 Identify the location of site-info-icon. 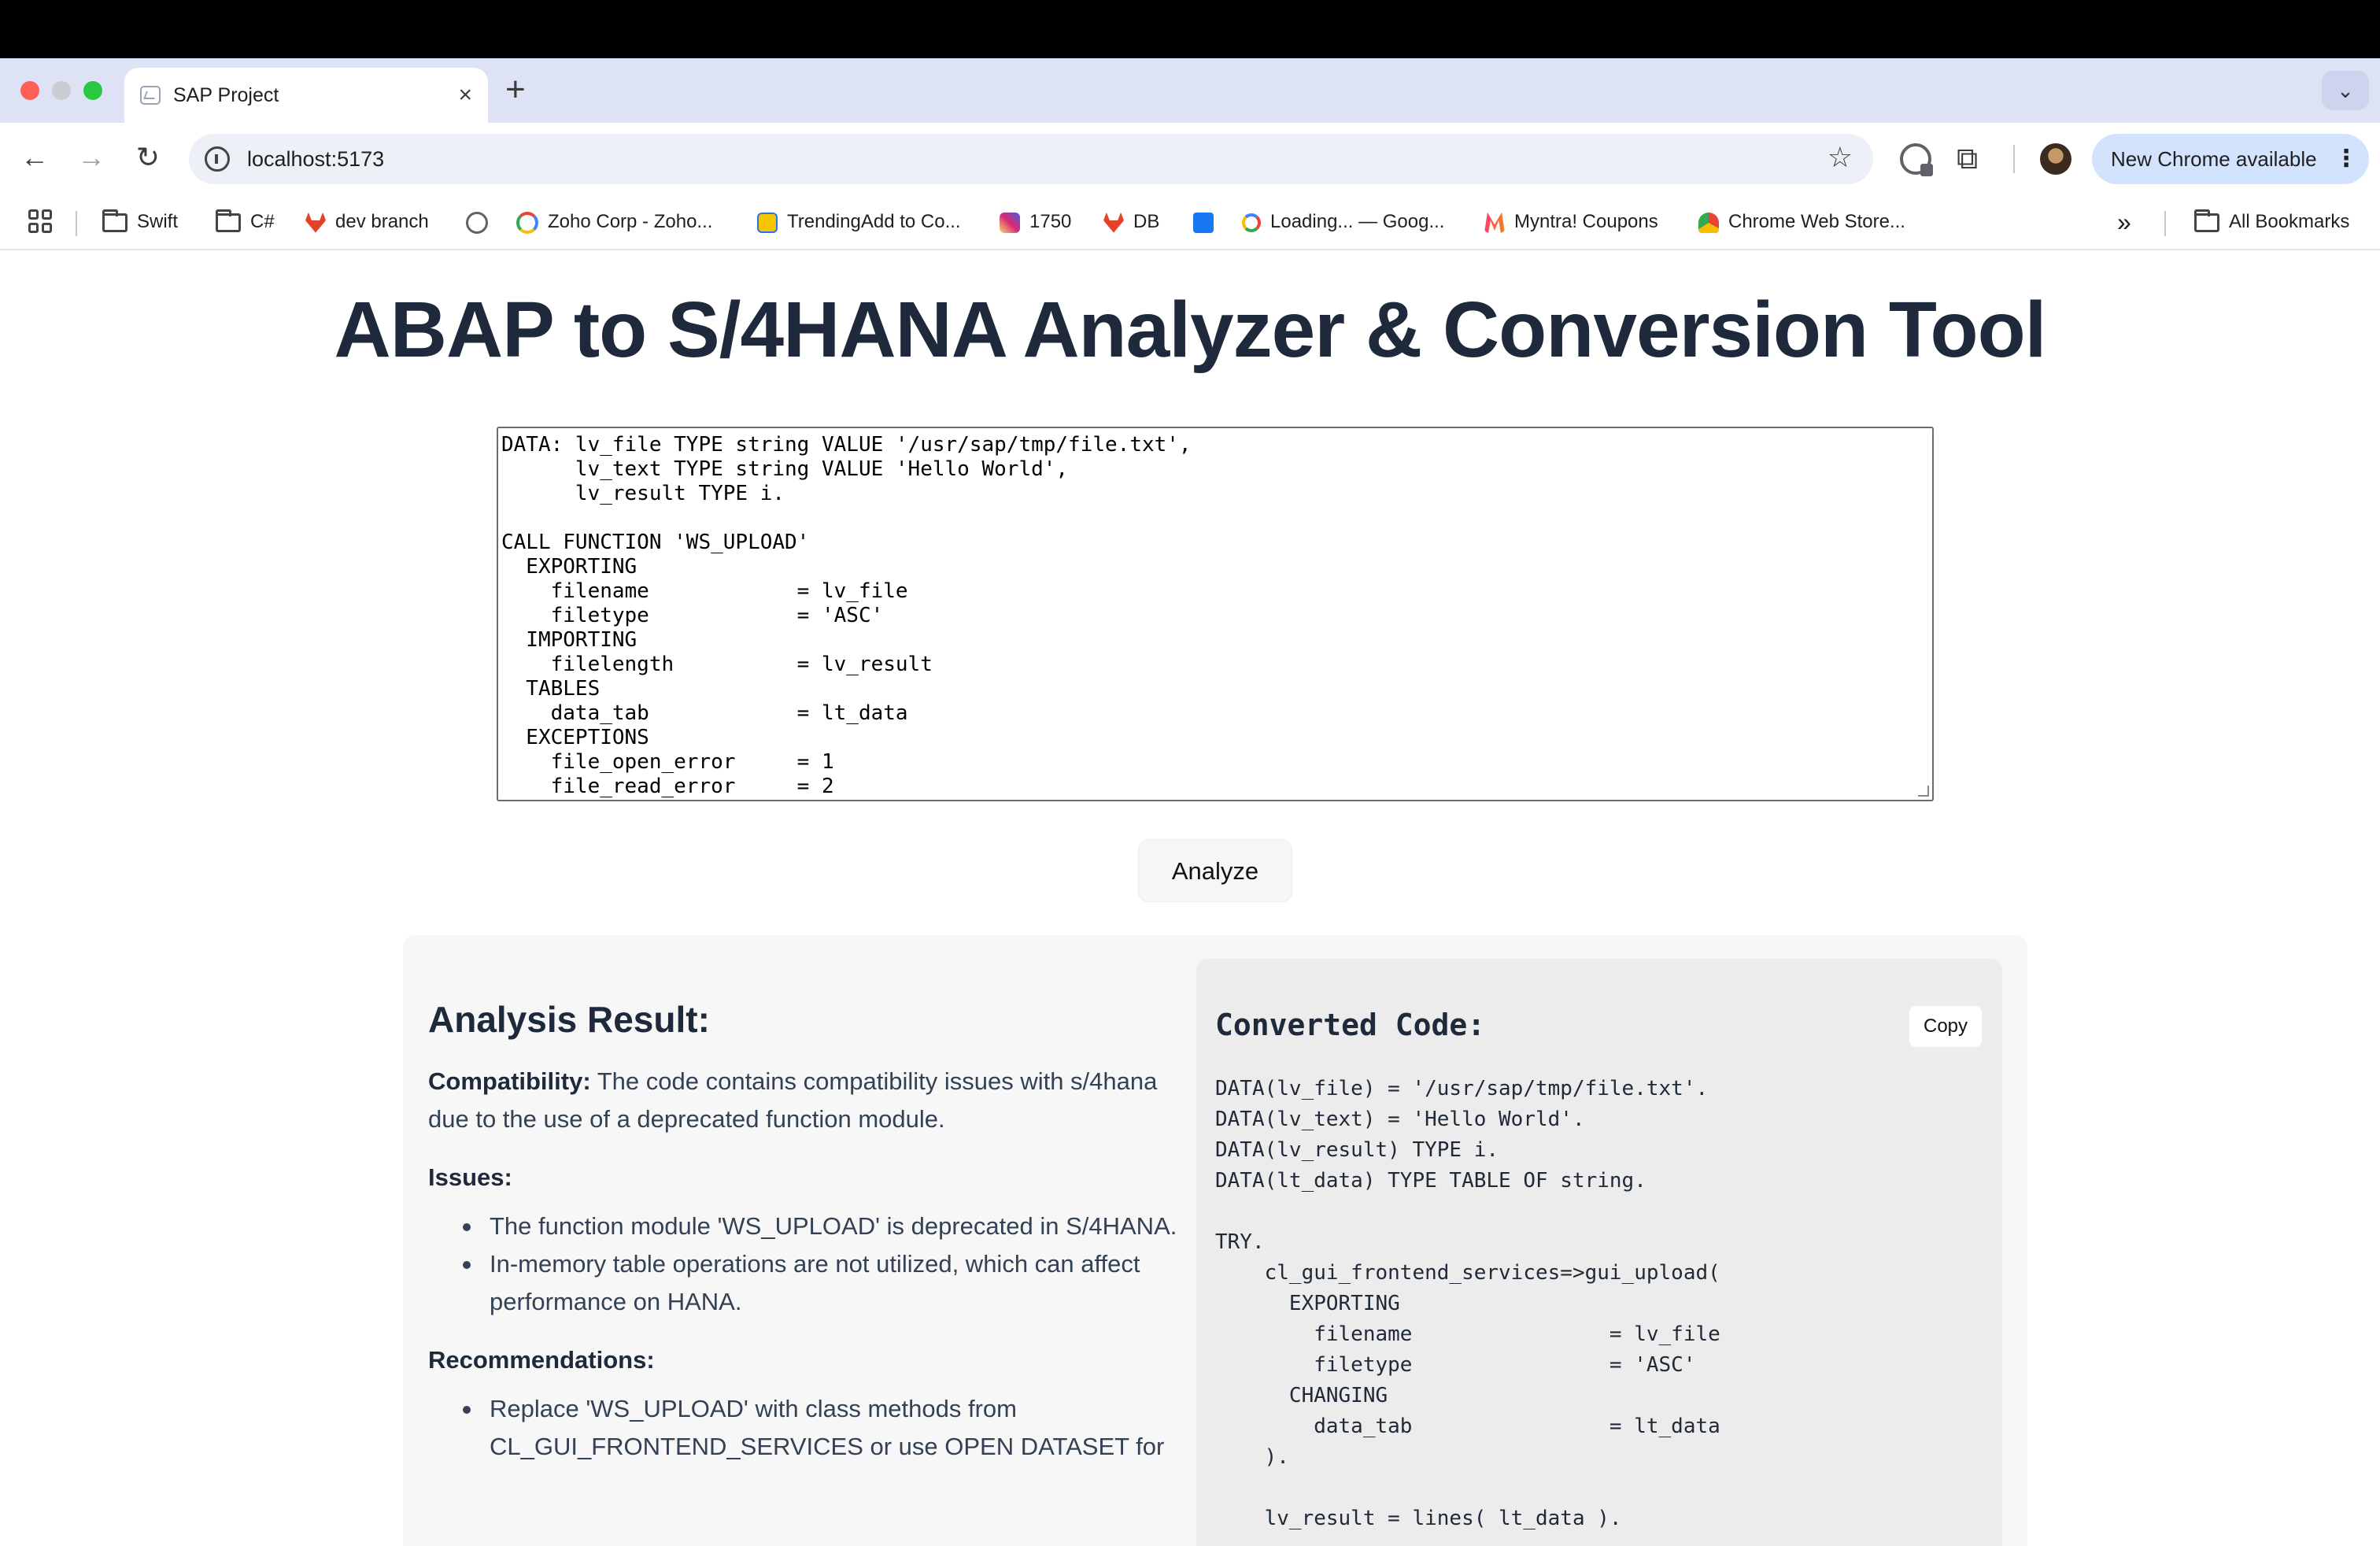
(217, 159).